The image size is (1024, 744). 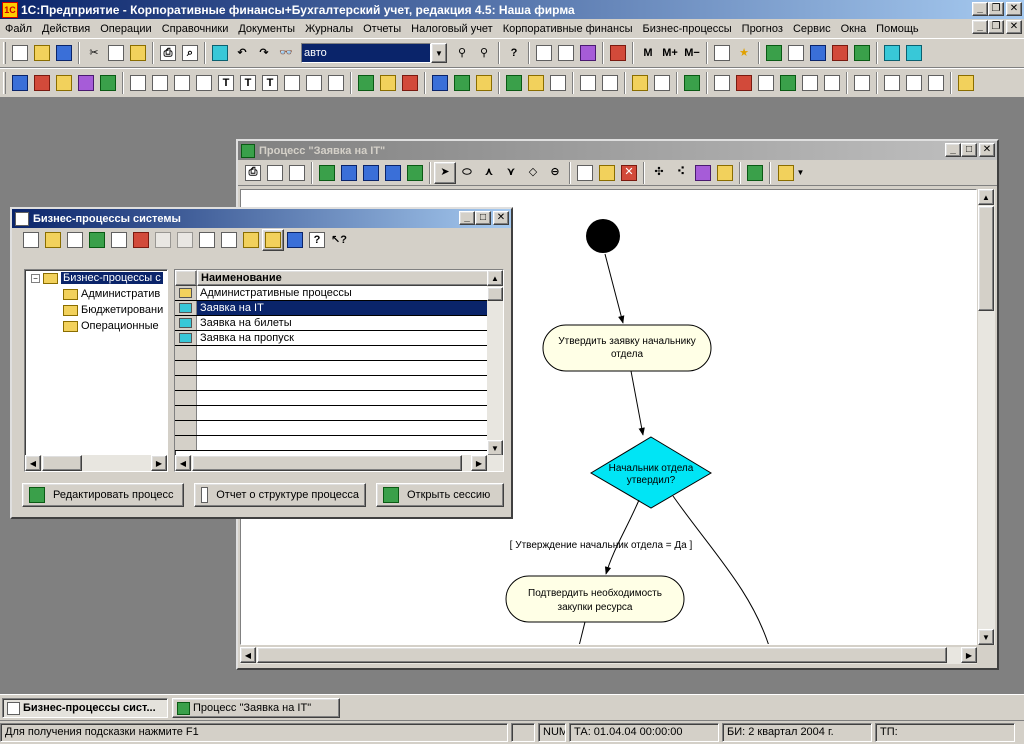 I want to click on diagram-delete-button: ✕, so click(x=629, y=173).